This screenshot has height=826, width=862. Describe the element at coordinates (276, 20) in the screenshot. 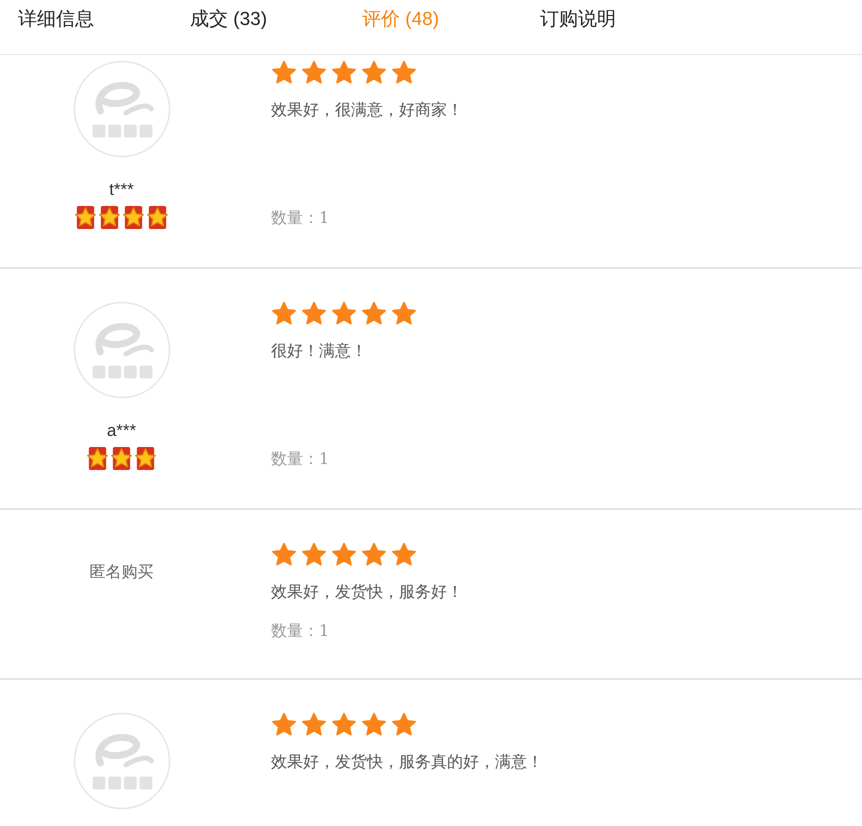

I see `tab: 成交 (33)` at that location.